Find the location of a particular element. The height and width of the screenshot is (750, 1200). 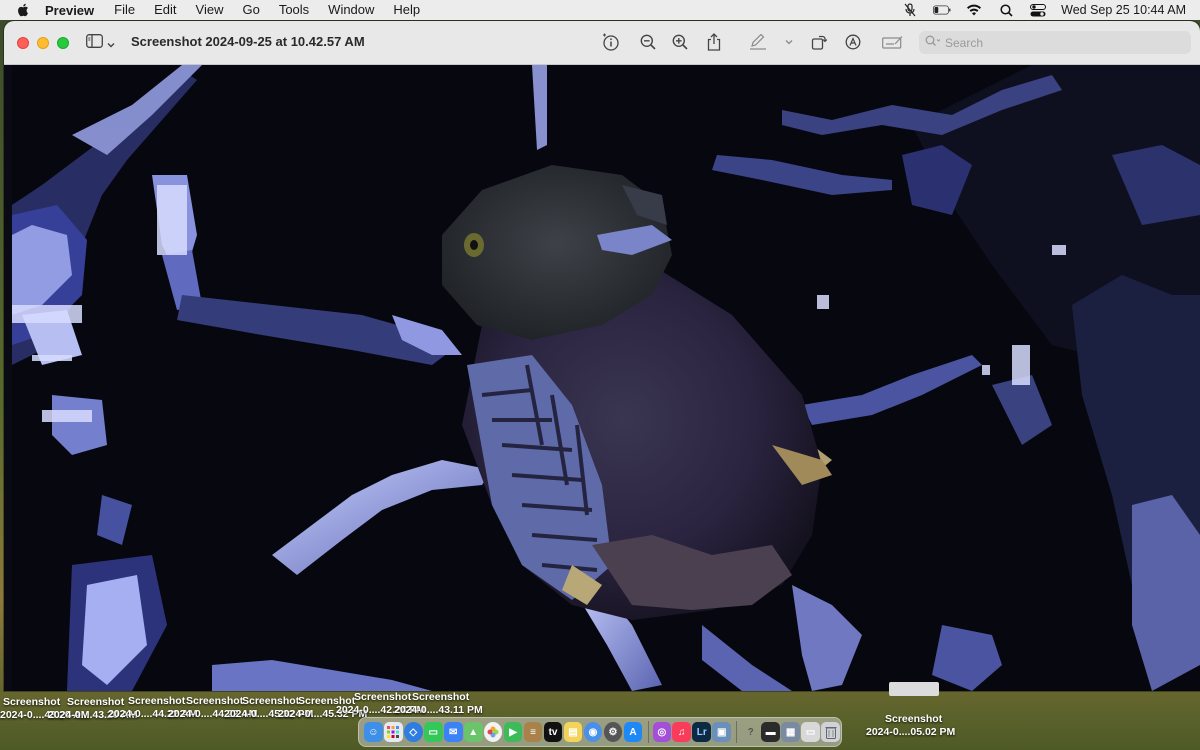

preview-icon: ▣ is located at coordinates (722, 732).